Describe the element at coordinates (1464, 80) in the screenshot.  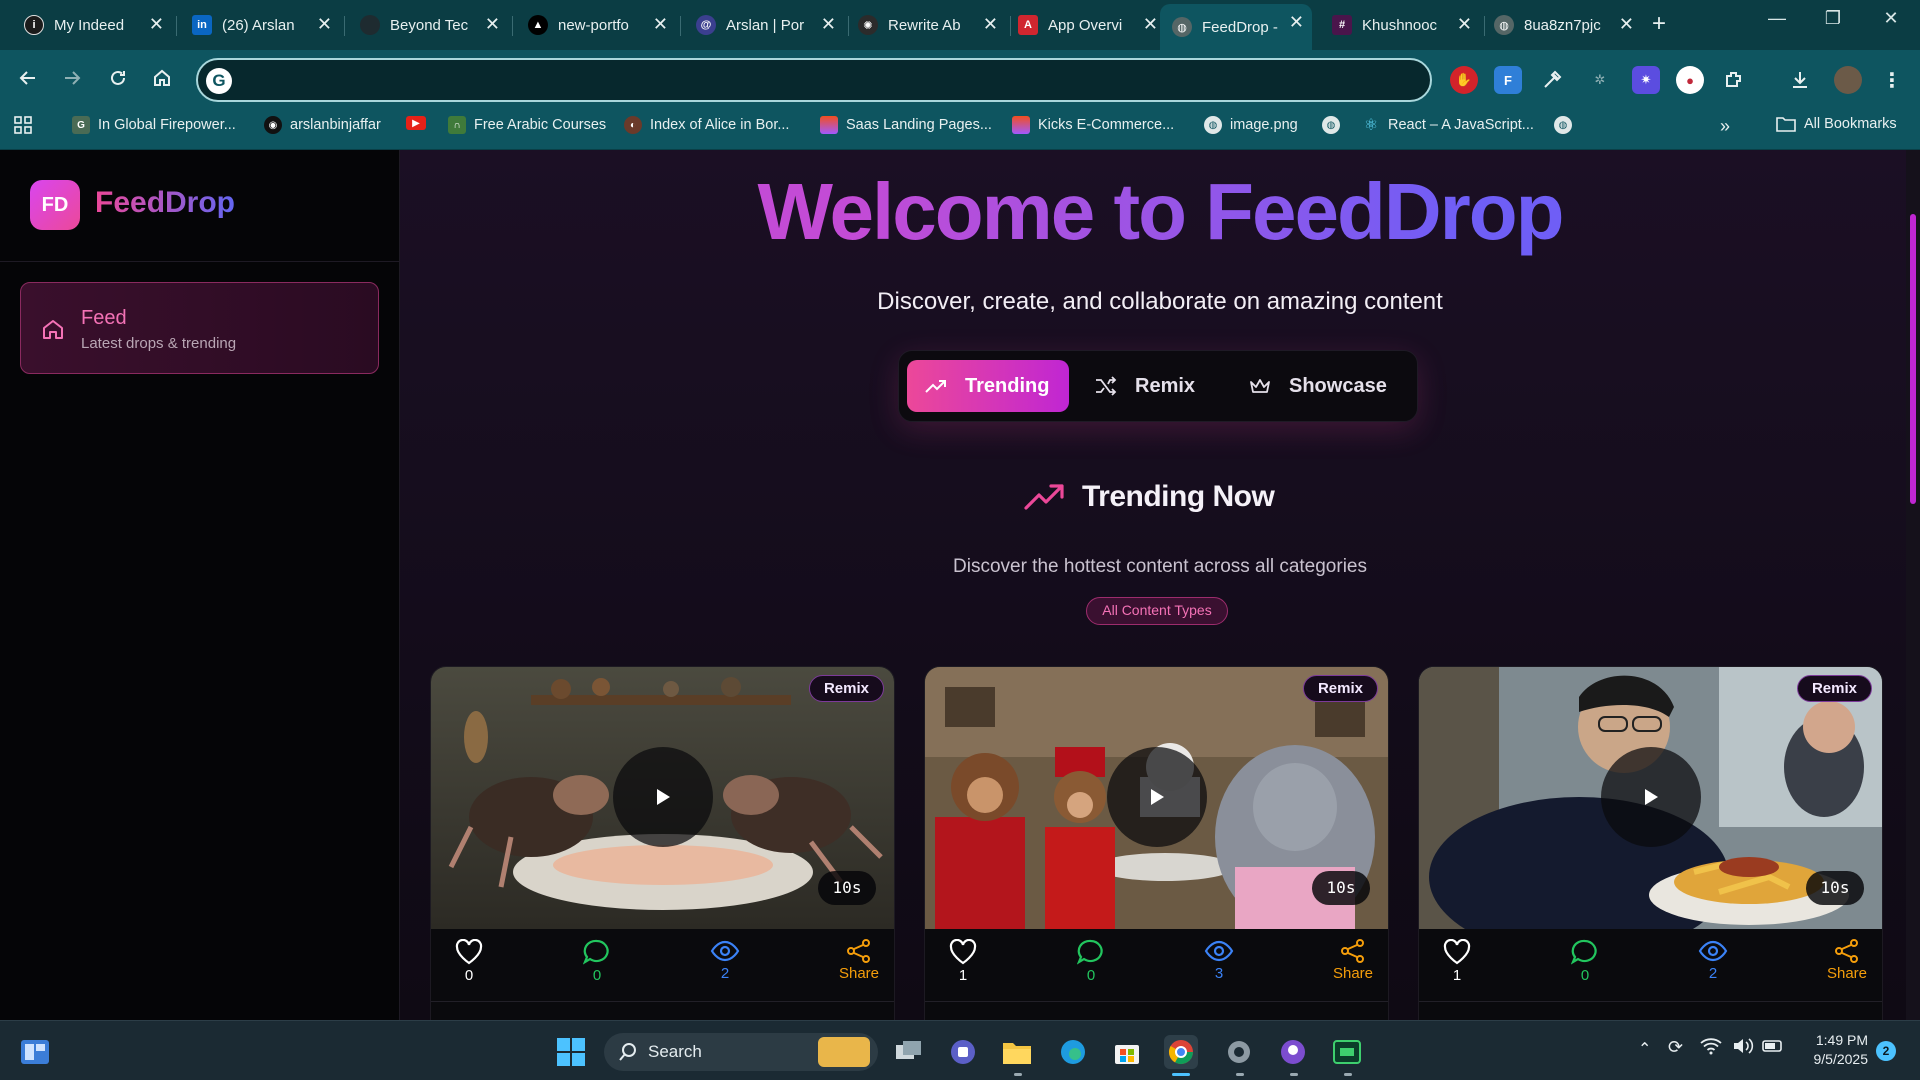
I see `adblock-extension-icon: ✋` at that location.